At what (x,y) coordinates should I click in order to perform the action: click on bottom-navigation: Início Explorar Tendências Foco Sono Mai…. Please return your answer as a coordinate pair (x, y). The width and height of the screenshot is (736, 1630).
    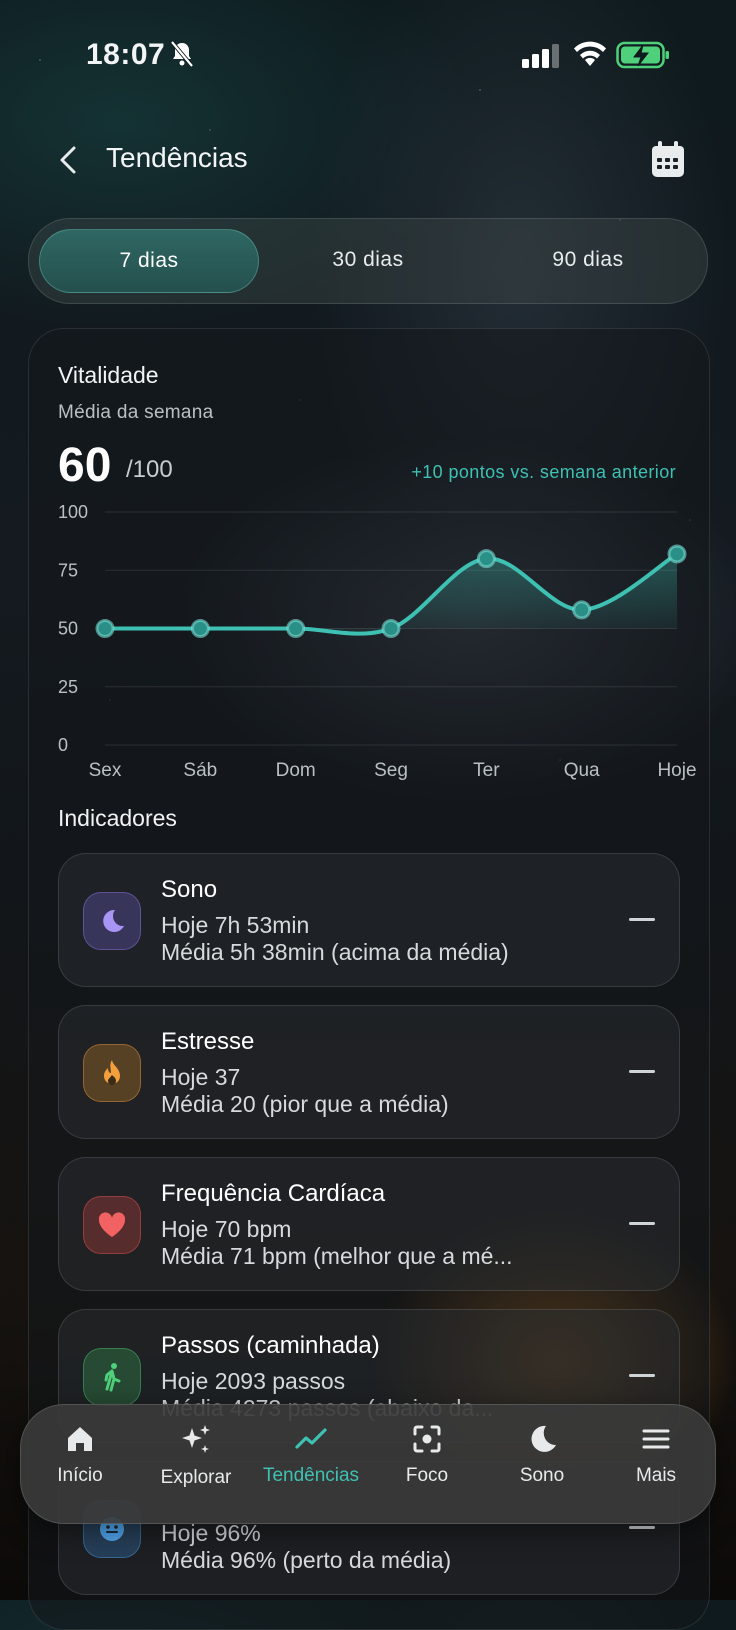
    Looking at the image, I should click on (368, 1464).